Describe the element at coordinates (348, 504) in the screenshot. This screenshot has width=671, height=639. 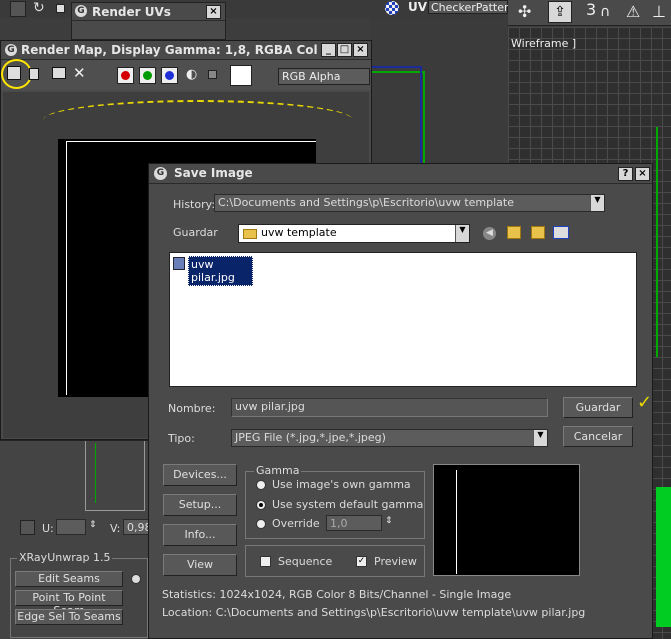
I see `gamma-system-label: Use system default gamma` at that location.